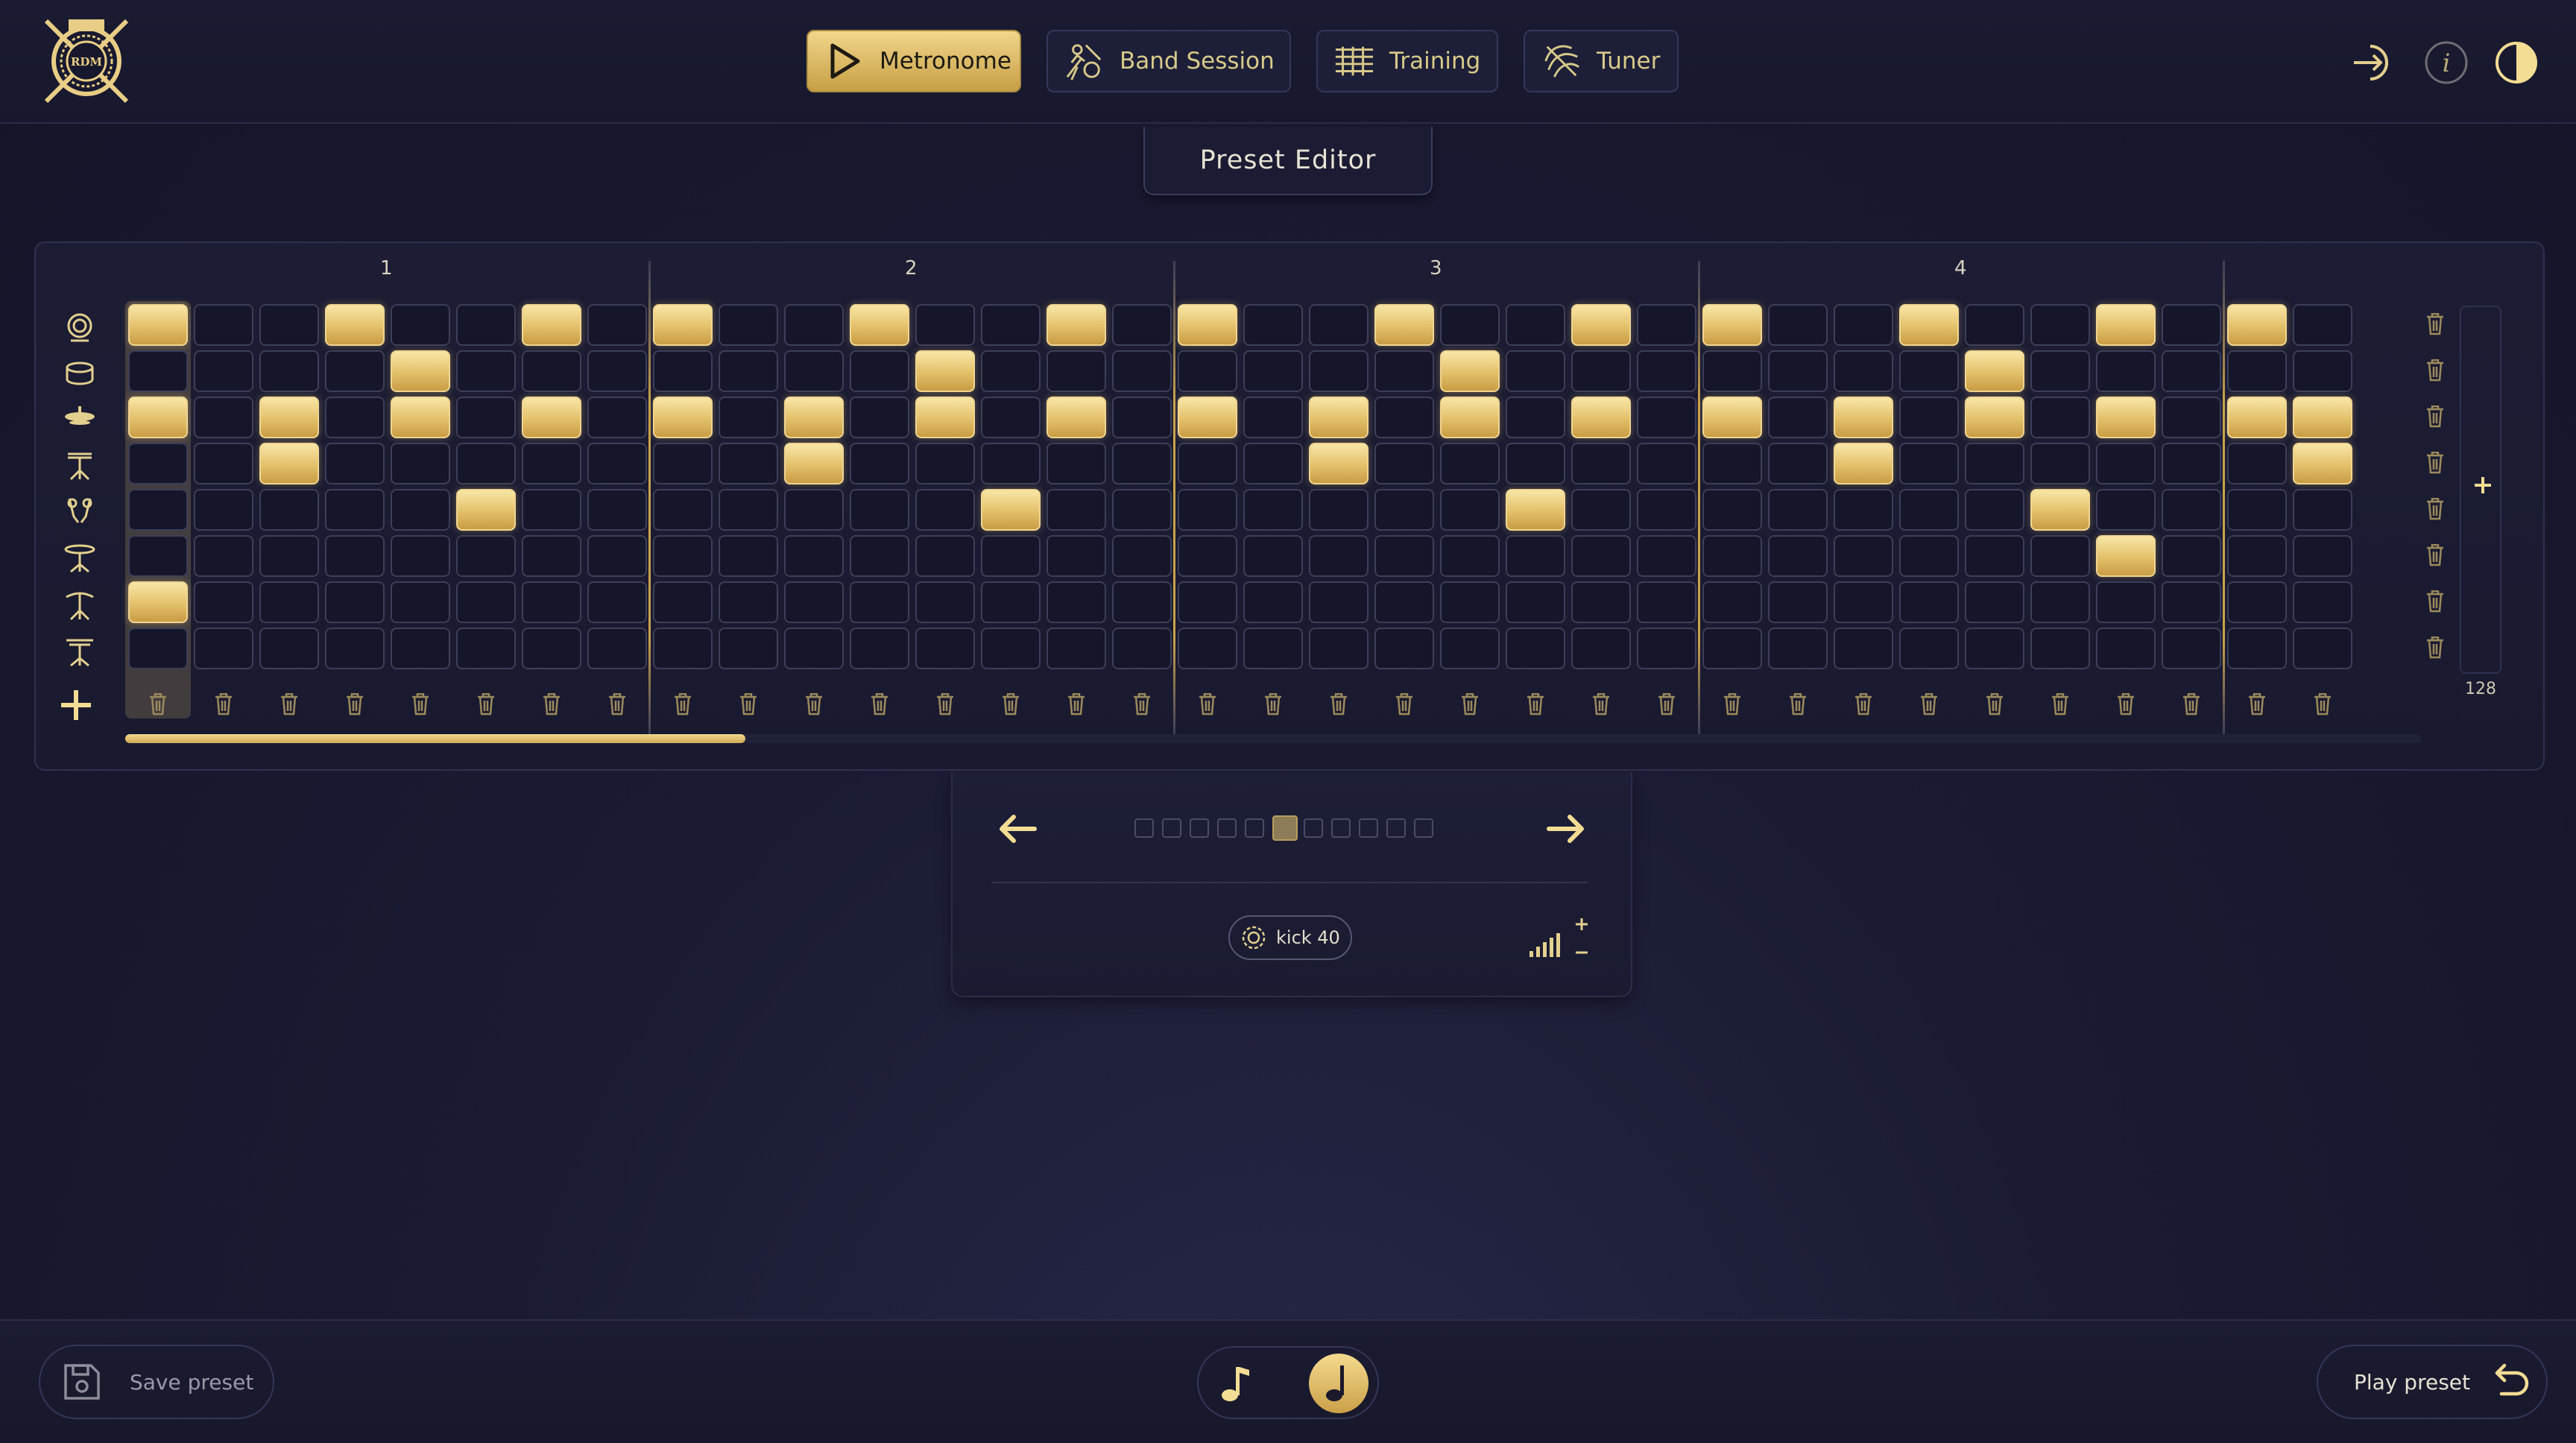 The width and height of the screenshot is (2576, 1443). What do you see at coordinates (156, 1382) in the screenshot?
I see `save-preset-button: Save preset` at bounding box center [156, 1382].